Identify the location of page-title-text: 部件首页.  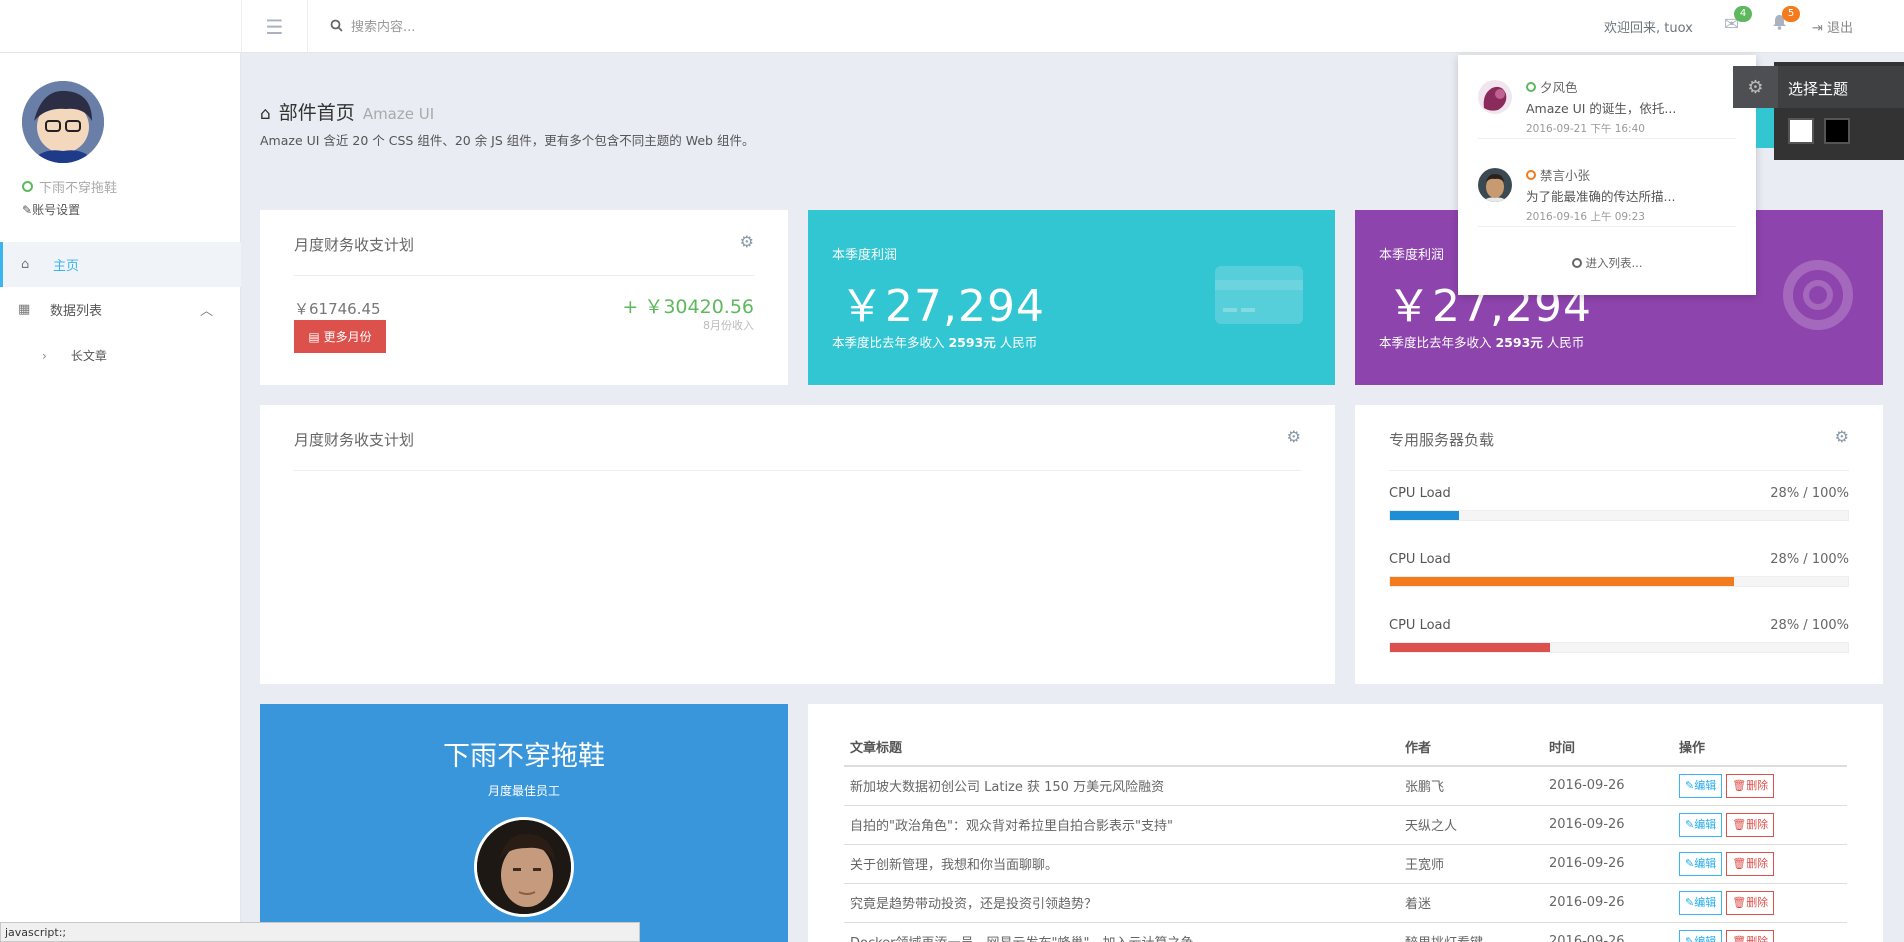
(316, 113).